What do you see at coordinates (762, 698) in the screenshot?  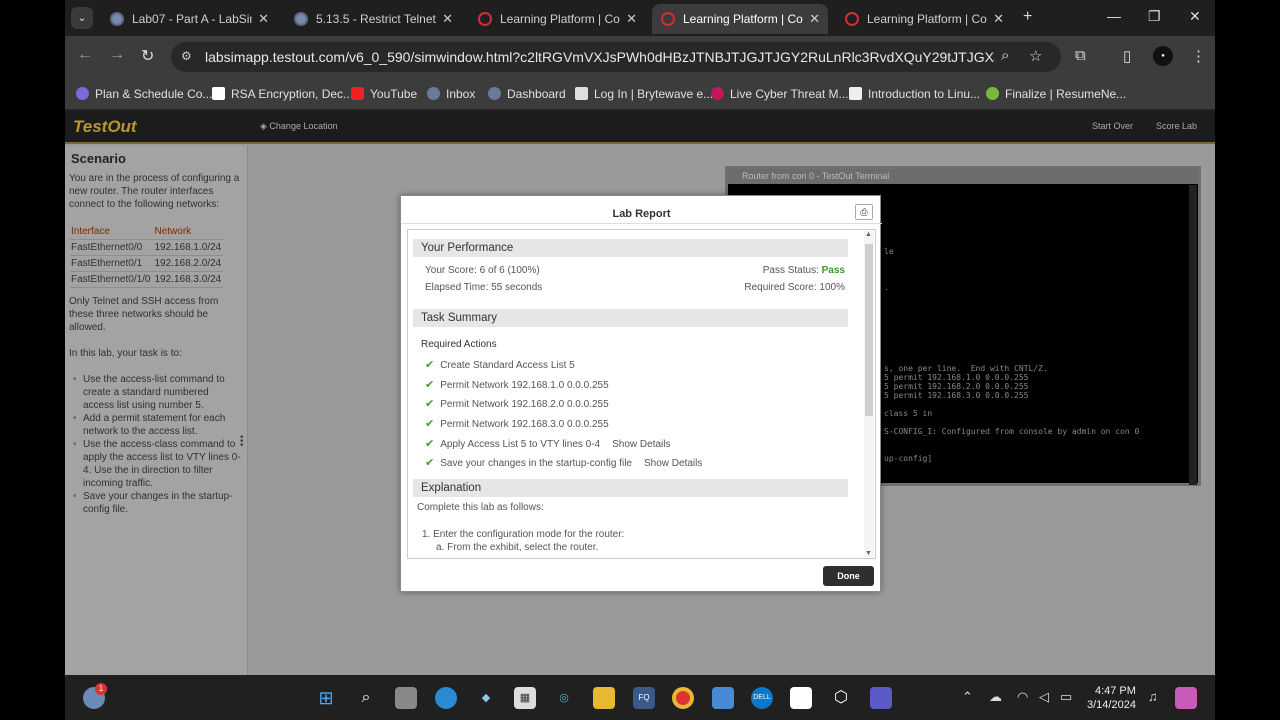 I see `dell-icon: DELL` at bounding box center [762, 698].